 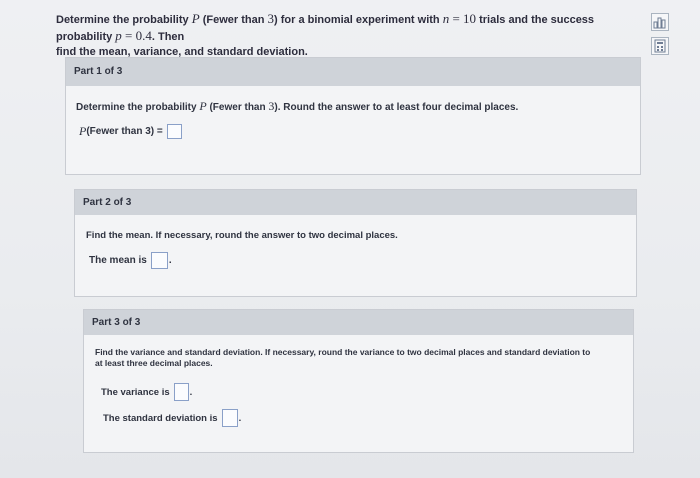 What do you see at coordinates (154, 363) in the screenshot?
I see `question-line-2: at least three decimal places.` at bounding box center [154, 363].